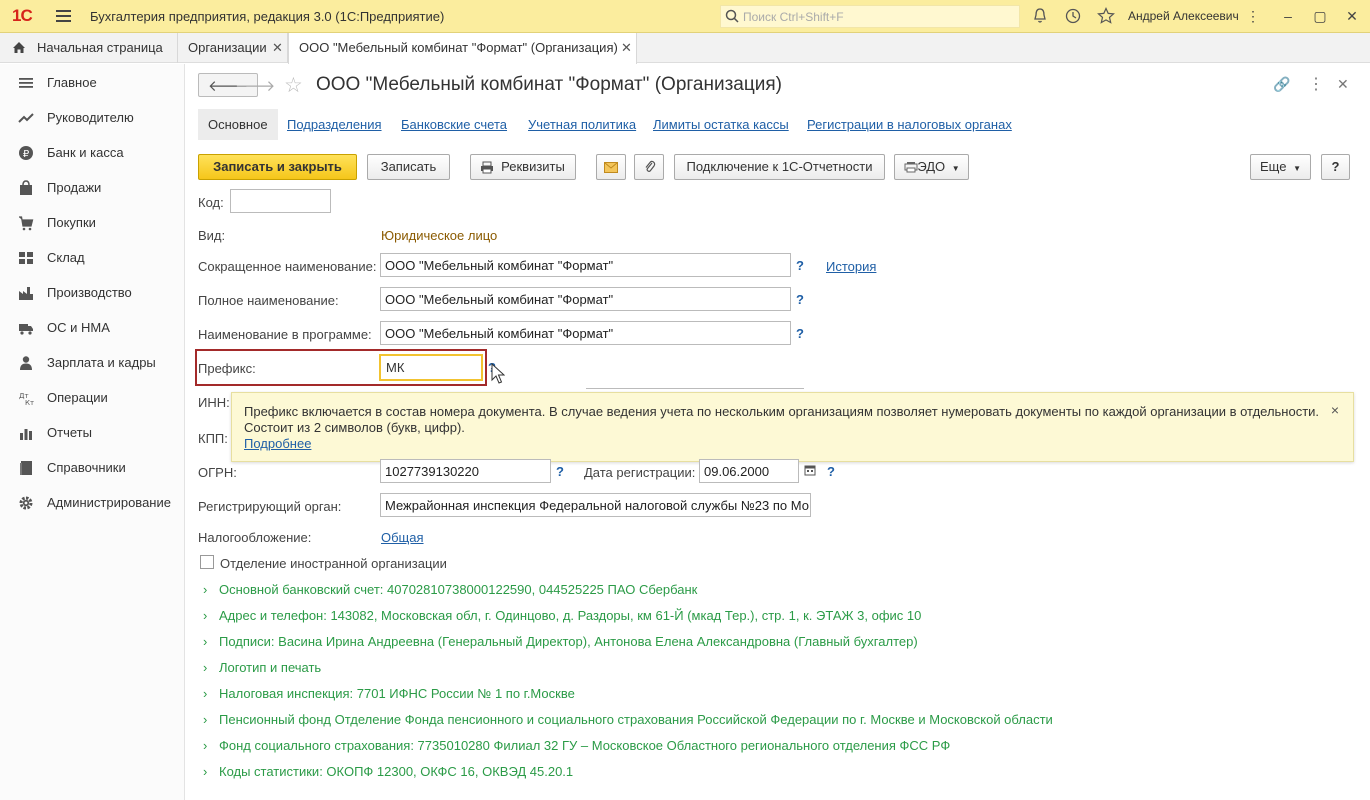  Describe the element at coordinates (92, 257) in the screenshot. I see `sidebar-item-warehouse: Склад` at that location.